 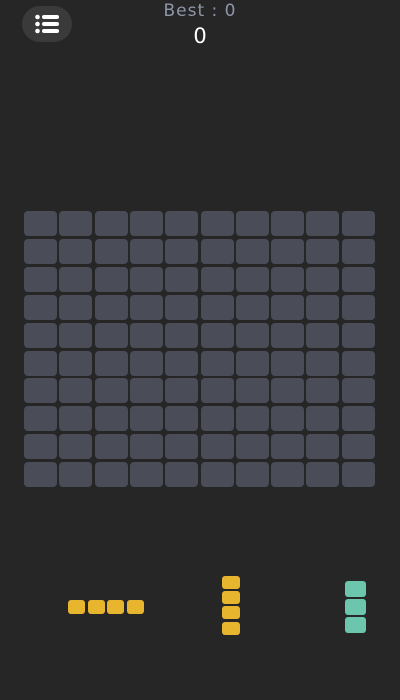 What do you see at coordinates (106, 607) in the screenshot?
I see `piece-horizontal-i4` at bounding box center [106, 607].